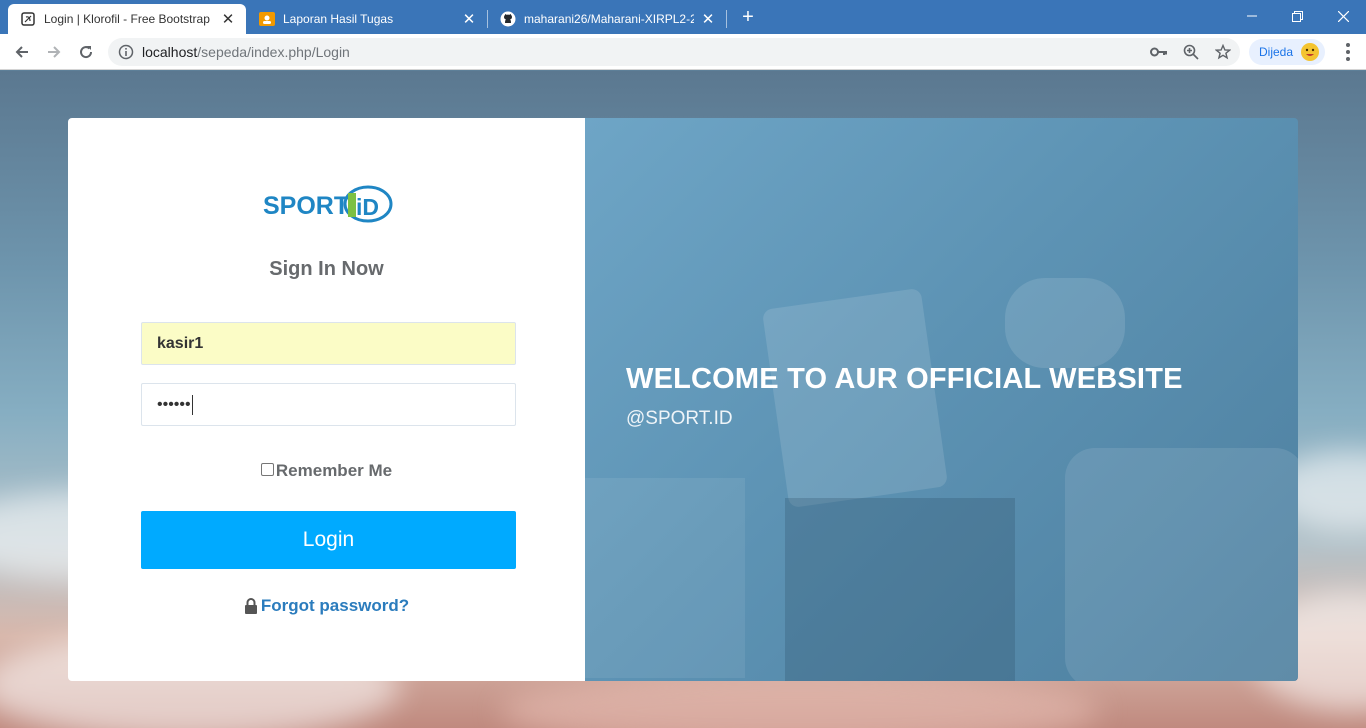 Image resolution: width=1366 pixels, height=728 pixels. I want to click on remember-me-row: Remember Me, so click(326, 471).